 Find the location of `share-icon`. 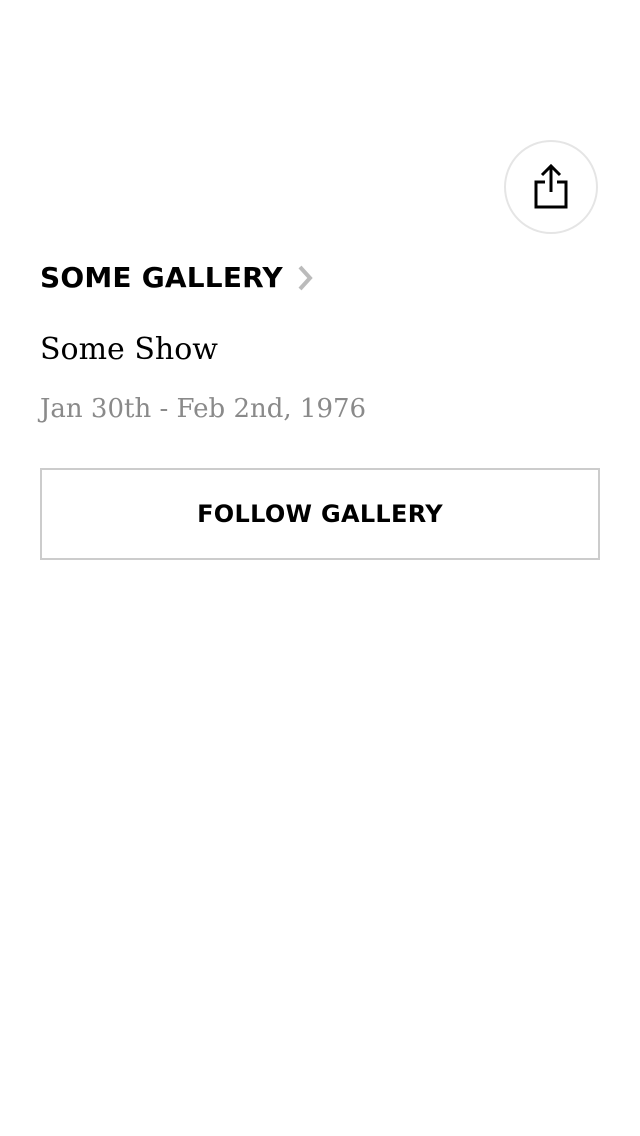

share-icon is located at coordinates (551, 187).